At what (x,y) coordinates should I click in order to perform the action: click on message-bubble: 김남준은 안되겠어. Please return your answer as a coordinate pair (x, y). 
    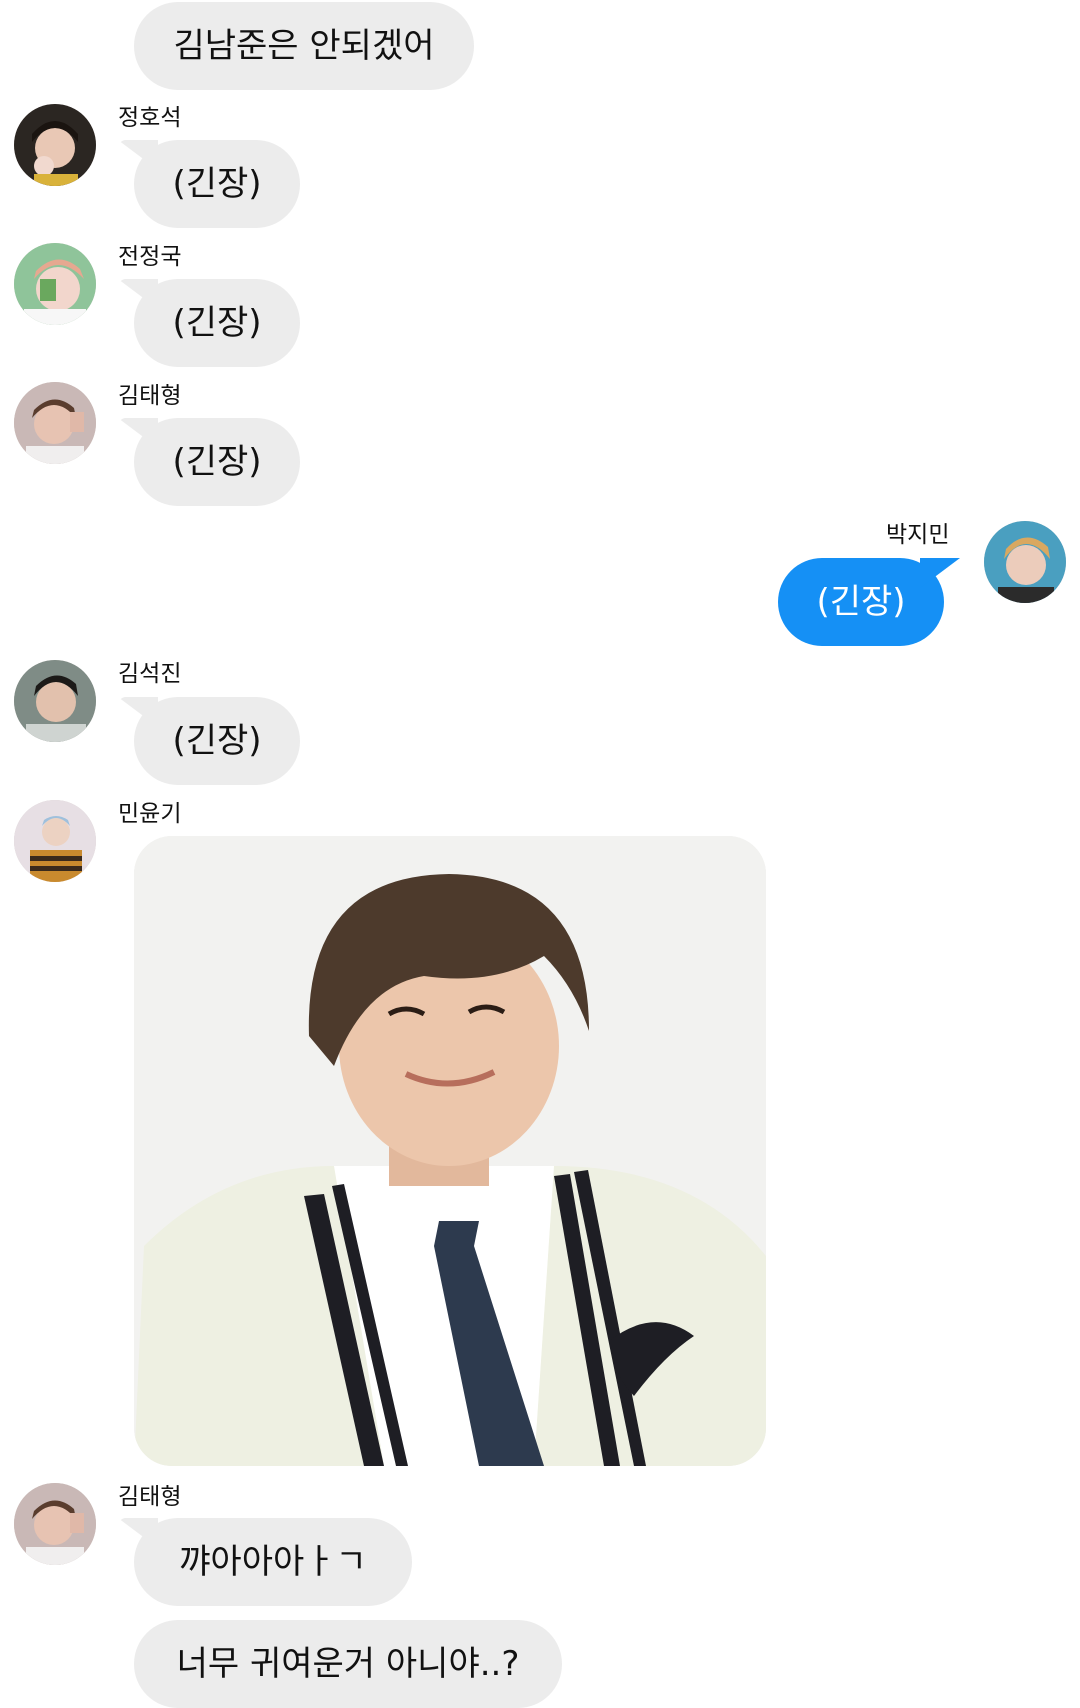
    Looking at the image, I should click on (304, 46).